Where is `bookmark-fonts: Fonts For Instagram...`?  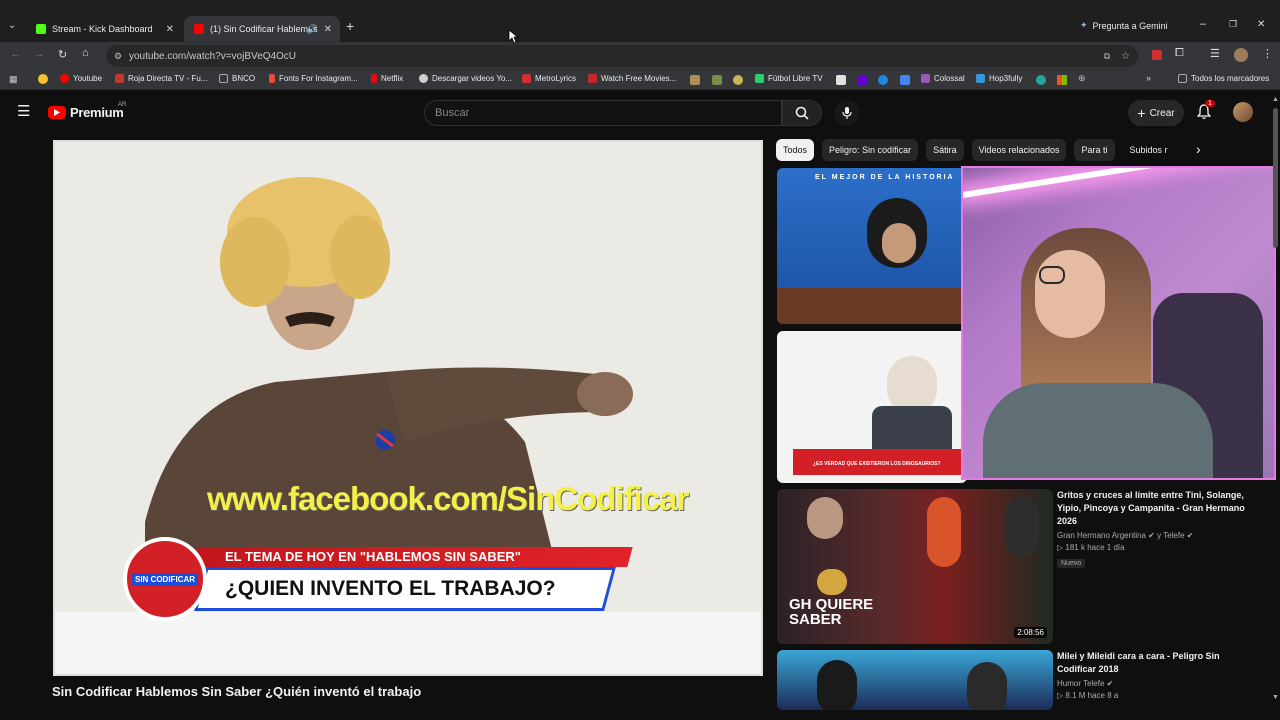 bookmark-fonts: Fonts For Instagram... is located at coordinates (313, 78).